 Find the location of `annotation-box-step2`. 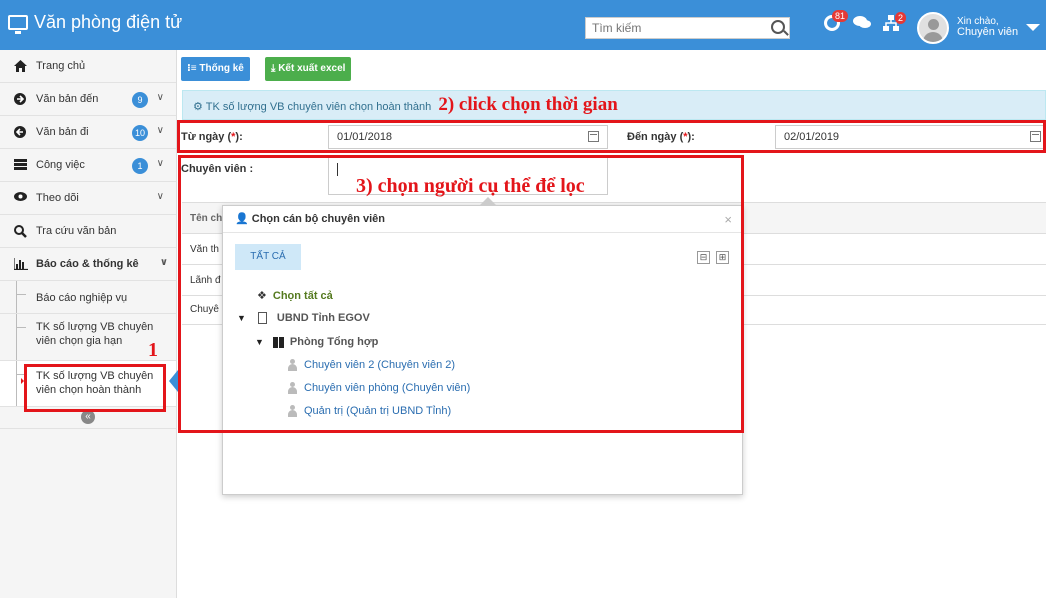

annotation-box-step2 is located at coordinates (611, 136).